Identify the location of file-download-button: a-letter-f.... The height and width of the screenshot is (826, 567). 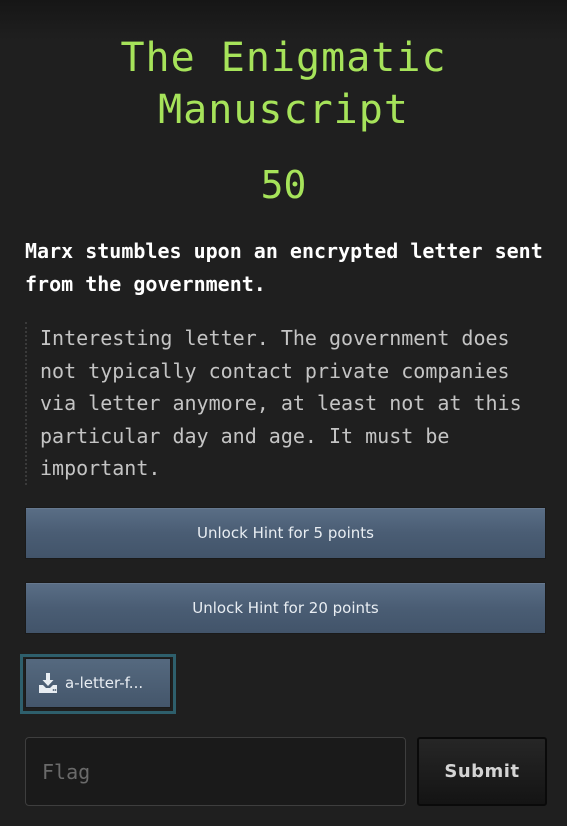
(98, 683).